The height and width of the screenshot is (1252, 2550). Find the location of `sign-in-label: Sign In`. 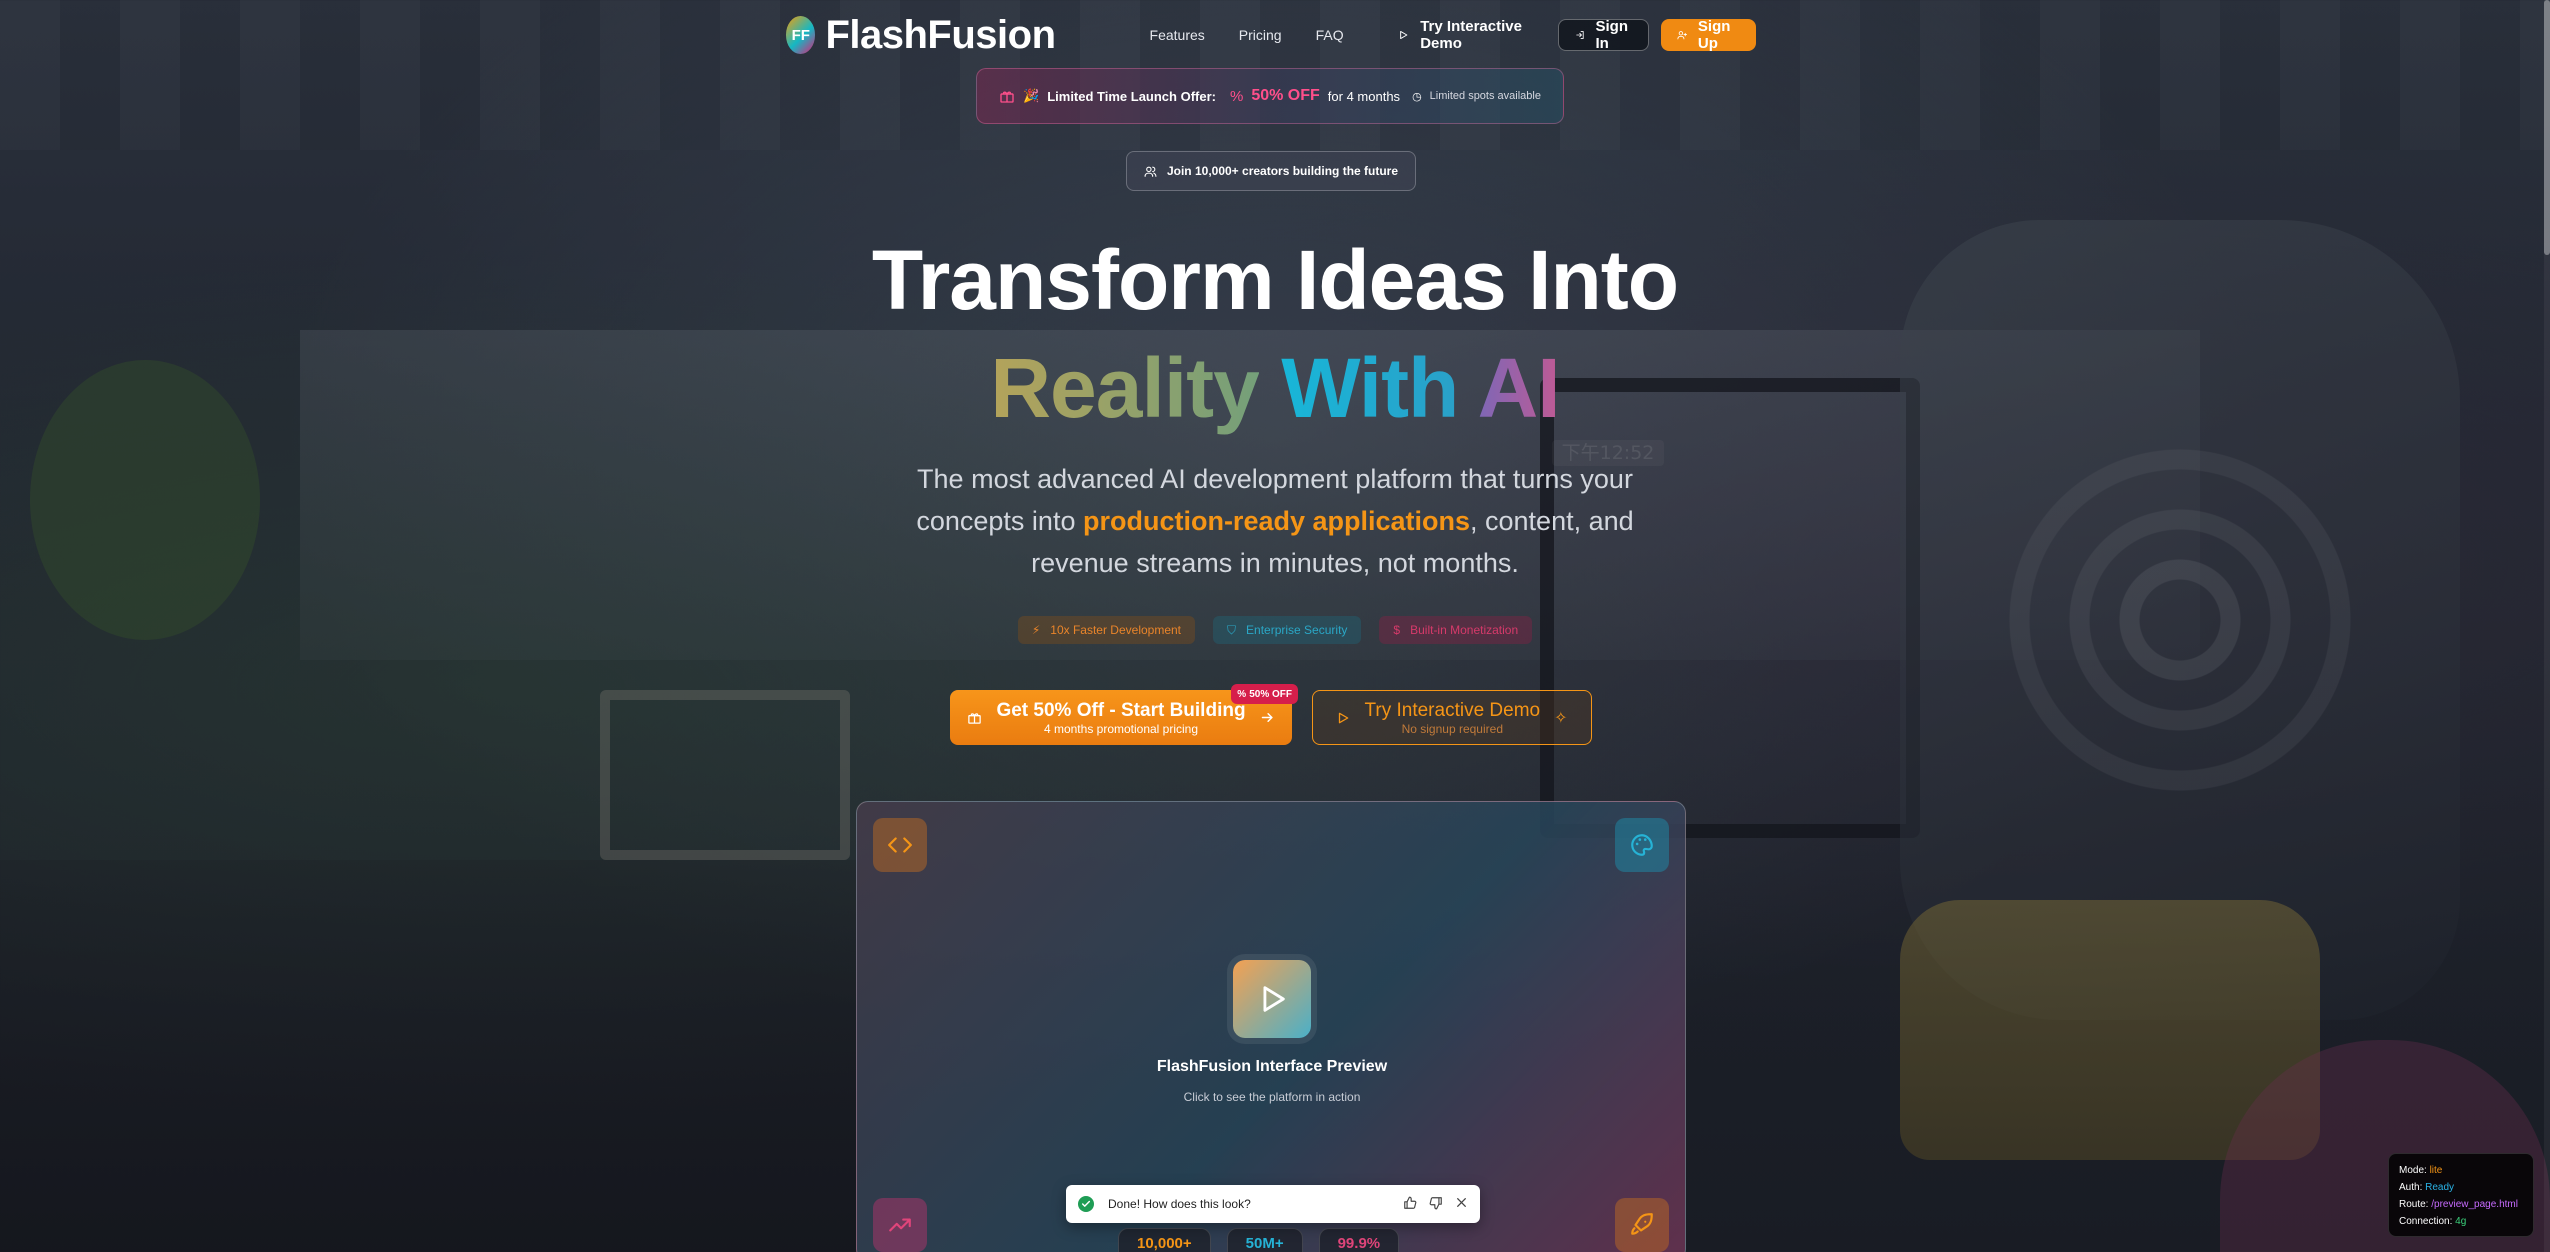

sign-in-label: Sign In is located at coordinates (1611, 35).